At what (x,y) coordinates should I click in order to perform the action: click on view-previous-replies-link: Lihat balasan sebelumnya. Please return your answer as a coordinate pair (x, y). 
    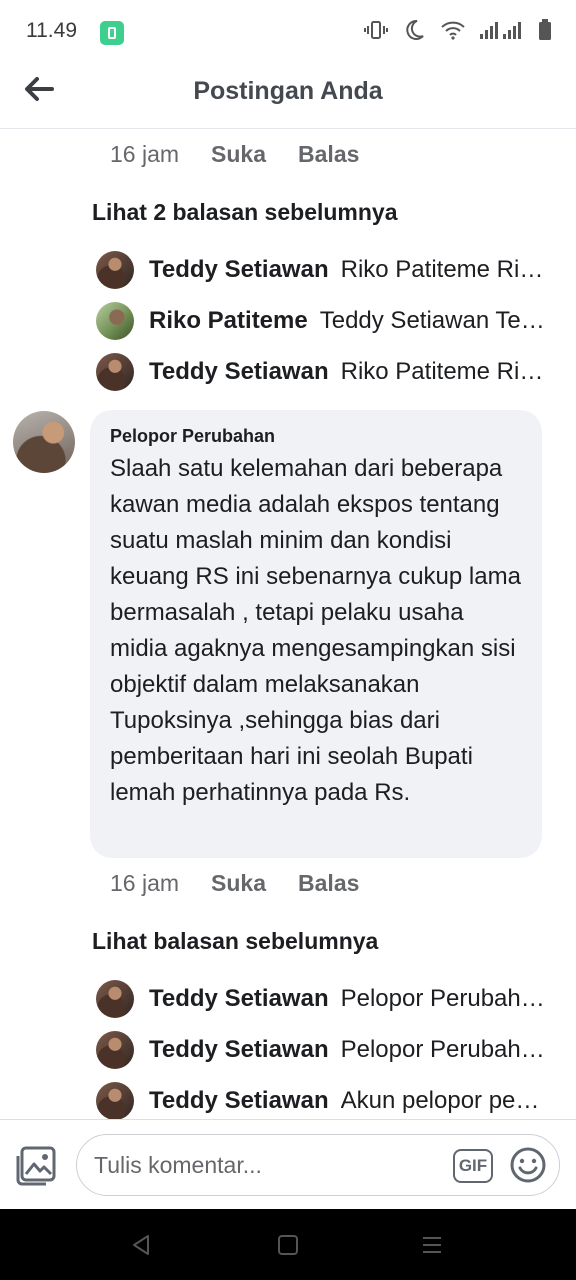
    Looking at the image, I should click on (235, 941).